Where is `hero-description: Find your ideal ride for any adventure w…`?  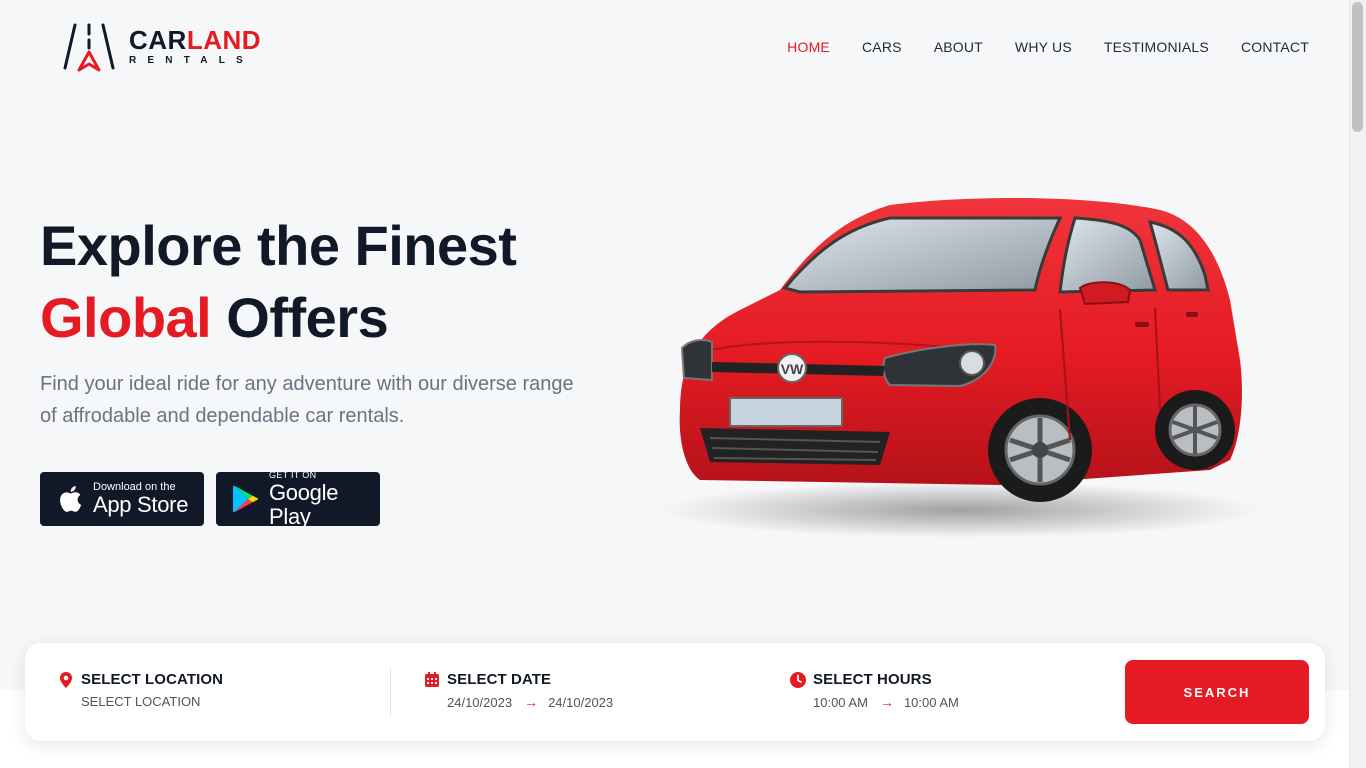
hero-description: Find your ideal ride for any adventure w… is located at coordinates (307, 400).